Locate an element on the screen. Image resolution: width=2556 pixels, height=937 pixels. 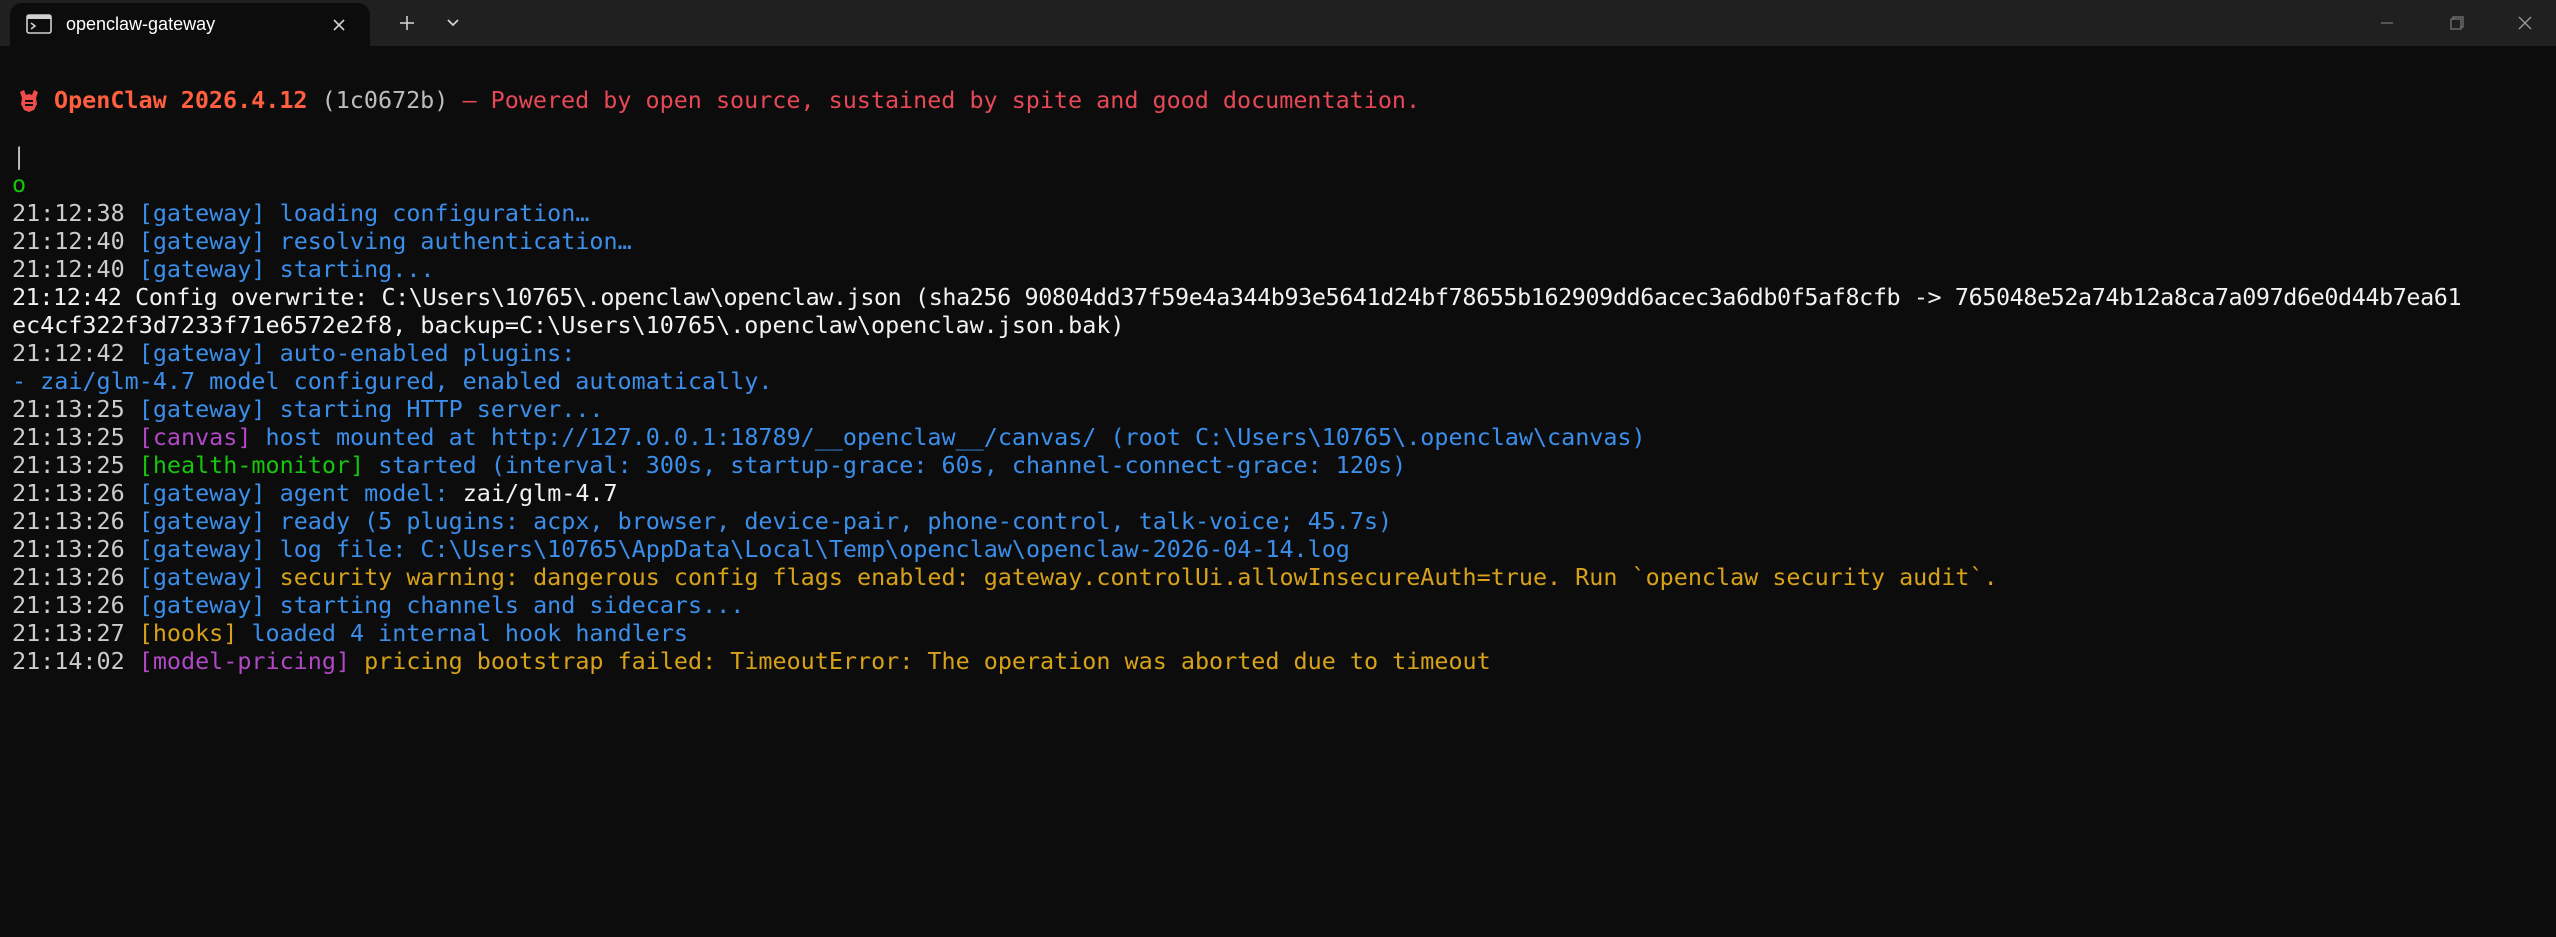
log-message: auto-enabled plugins: is located at coordinates (427, 353).